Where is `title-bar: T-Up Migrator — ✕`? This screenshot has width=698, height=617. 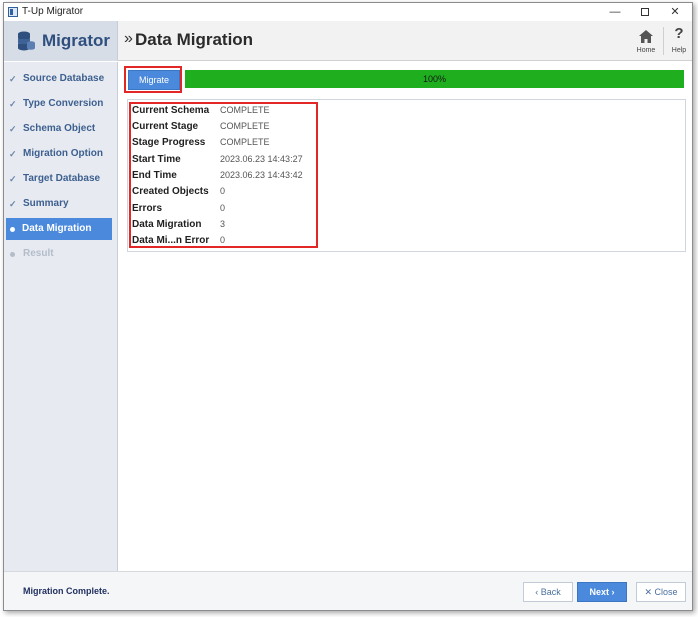 title-bar: T-Up Migrator — ✕ is located at coordinates (348, 12).